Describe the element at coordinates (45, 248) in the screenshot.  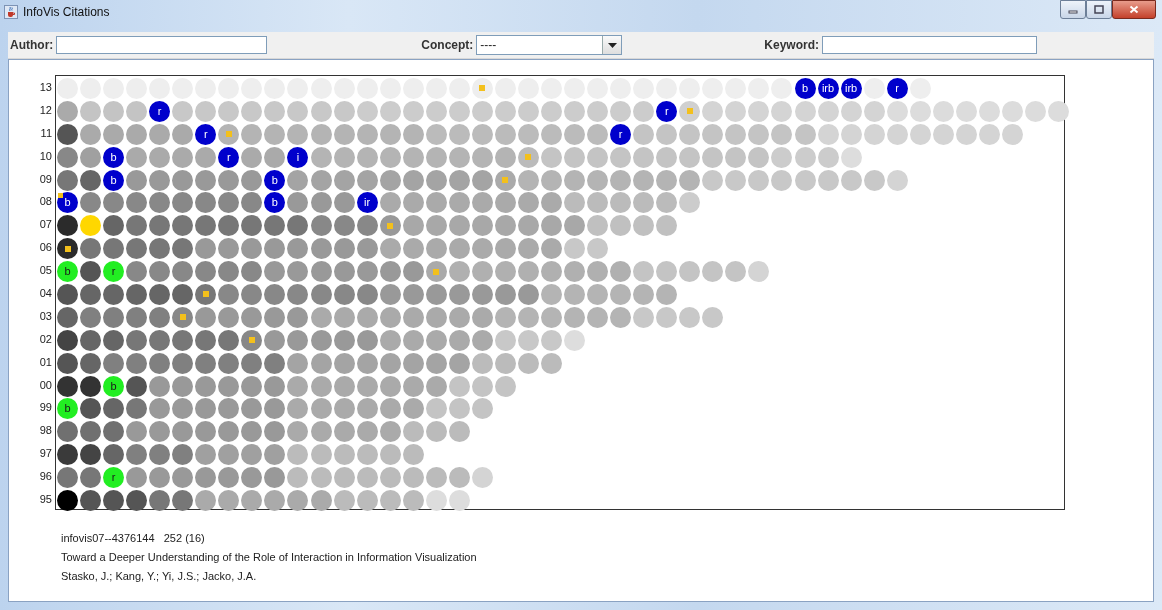
I see `year-label: 06` at that location.